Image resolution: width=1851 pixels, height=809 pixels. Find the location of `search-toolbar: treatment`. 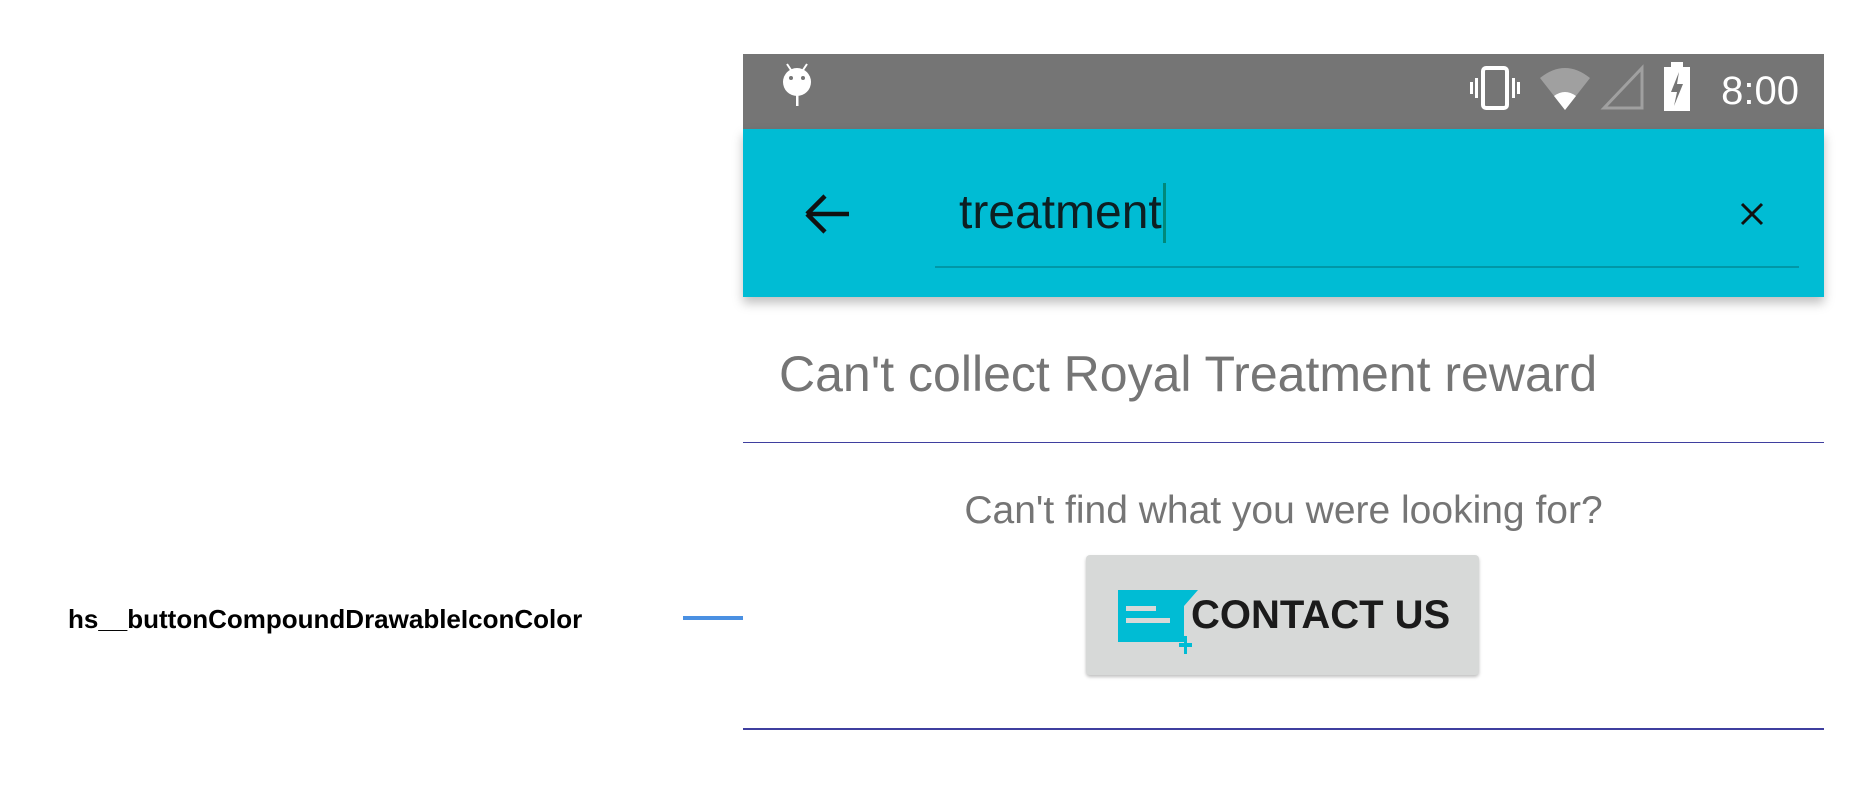

search-toolbar: treatment is located at coordinates (1283, 213).